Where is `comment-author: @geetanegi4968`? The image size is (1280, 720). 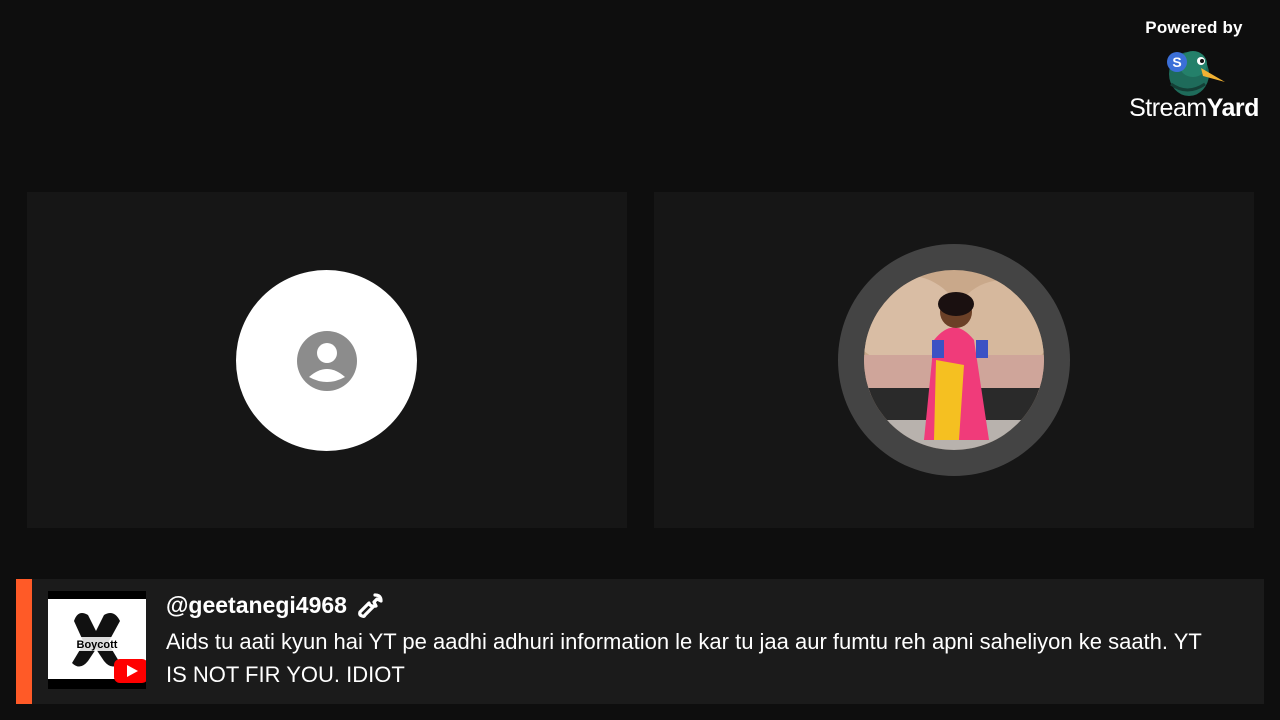 comment-author: @geetanegi4968 is located at coordinates (274, 605).